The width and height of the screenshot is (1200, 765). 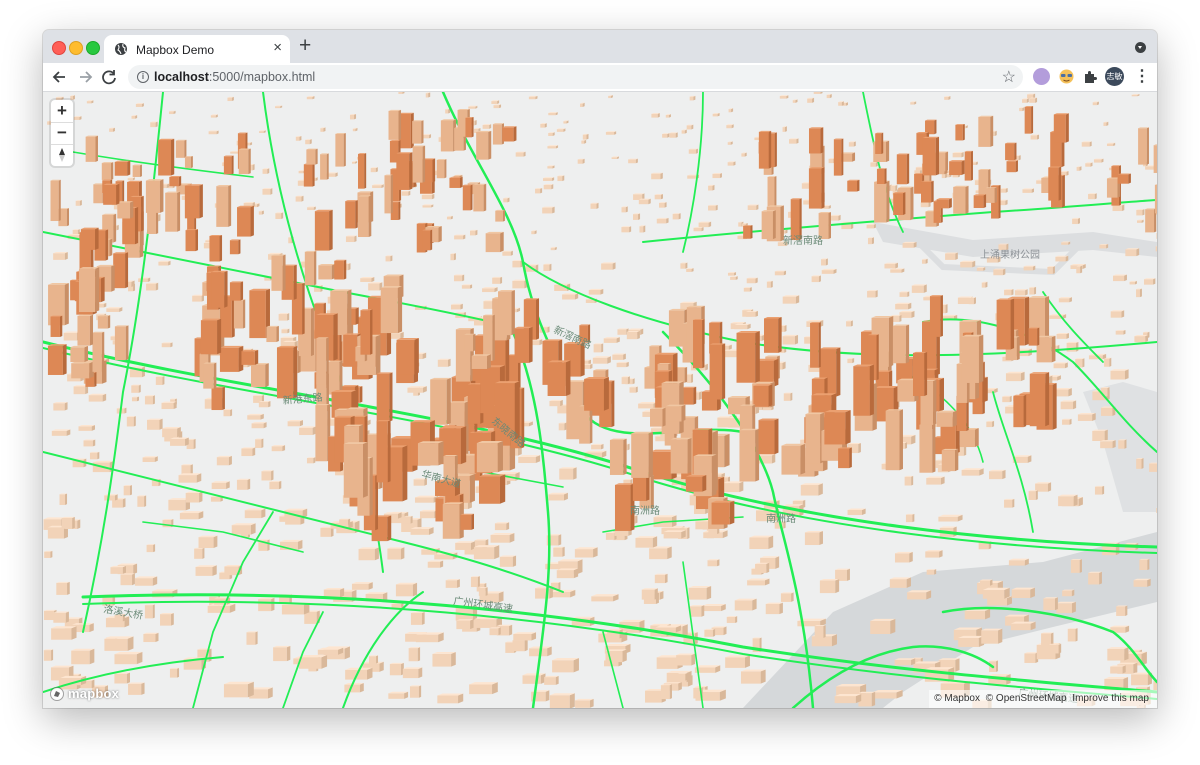 I want to click on url-text: localhost:5000/mapbox.html, so click(x=234, y=77).